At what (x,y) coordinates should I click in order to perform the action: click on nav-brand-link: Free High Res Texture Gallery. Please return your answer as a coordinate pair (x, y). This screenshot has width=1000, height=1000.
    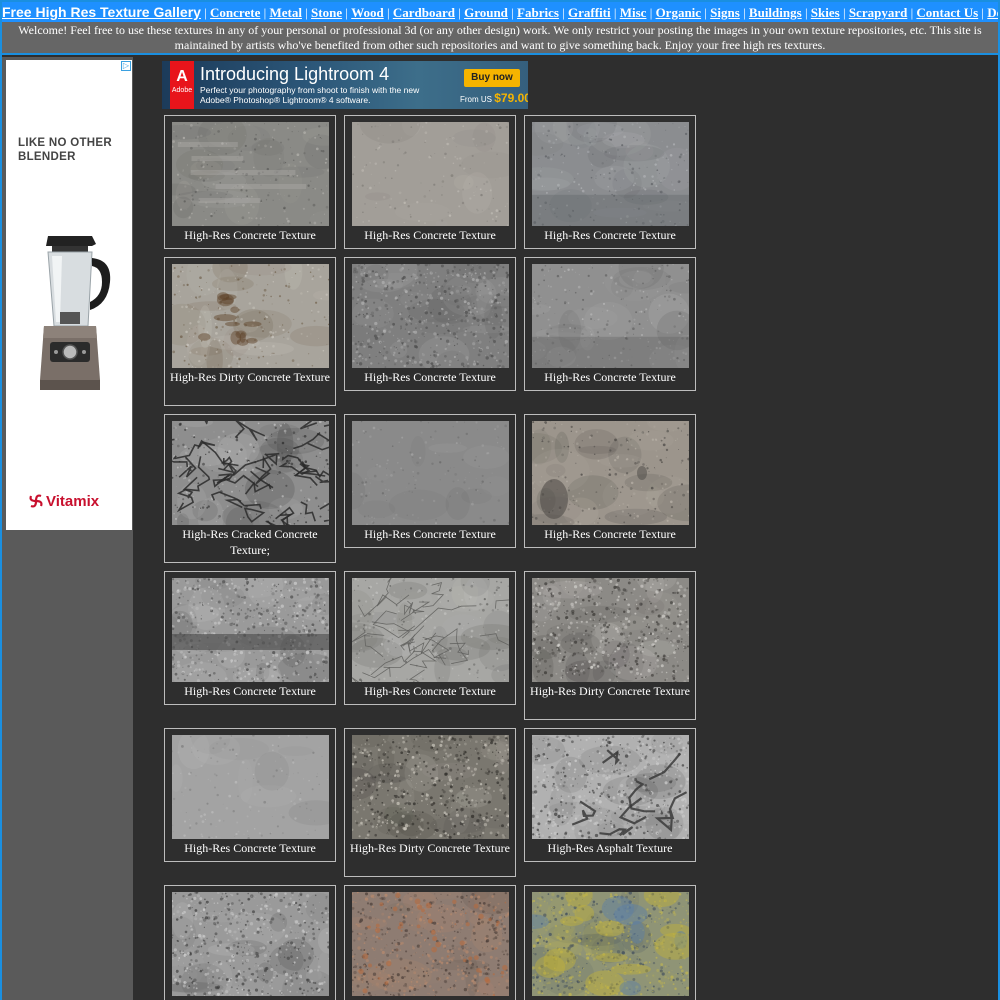
    Looking at the image, I should click on (101, 12).